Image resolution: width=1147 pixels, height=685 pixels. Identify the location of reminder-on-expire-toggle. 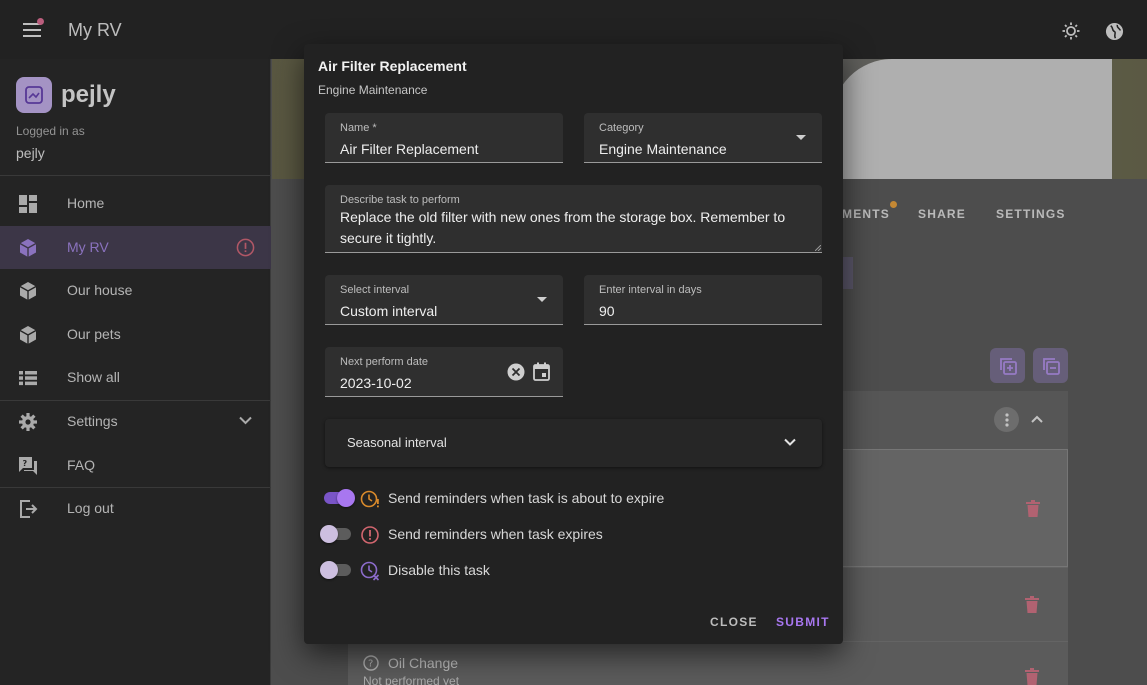
(335, 534).